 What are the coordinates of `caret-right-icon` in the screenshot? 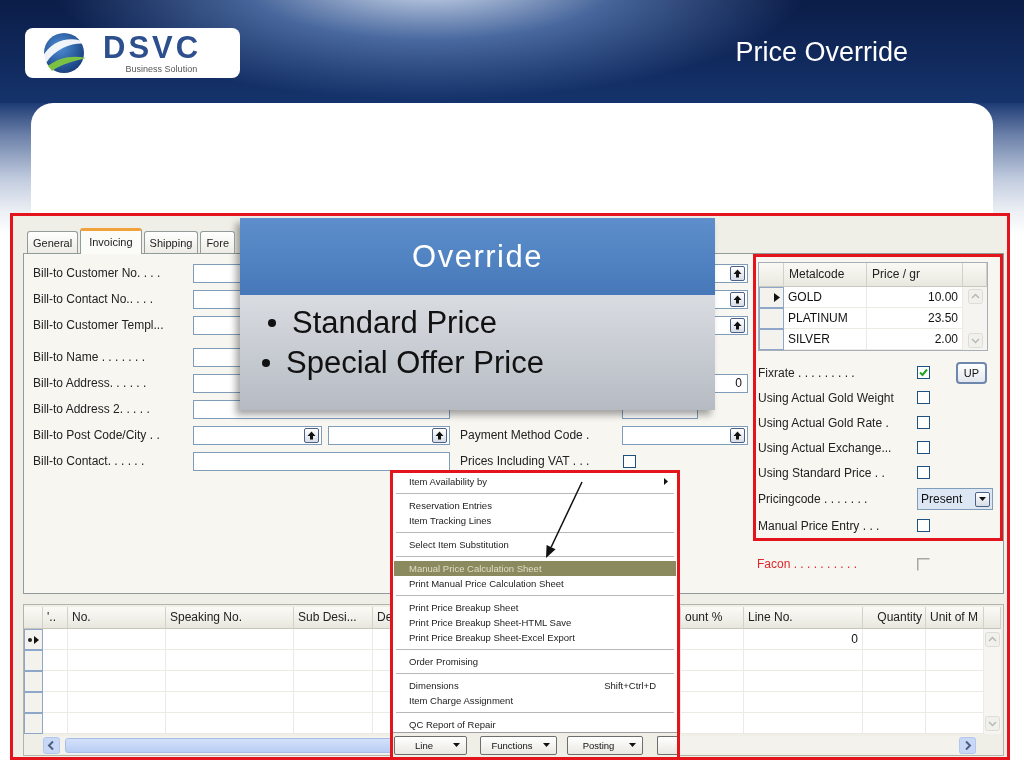 It's located at (666, 481).